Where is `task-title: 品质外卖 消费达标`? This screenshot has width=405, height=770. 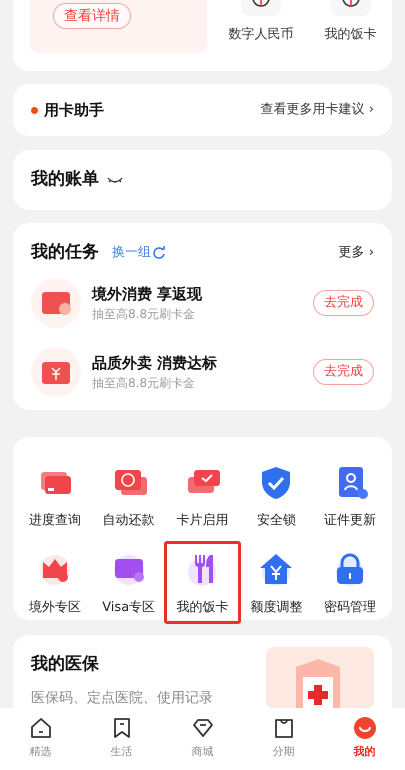 task-title: 品质外卖 消费达标 is located at coordinates (155, 363).